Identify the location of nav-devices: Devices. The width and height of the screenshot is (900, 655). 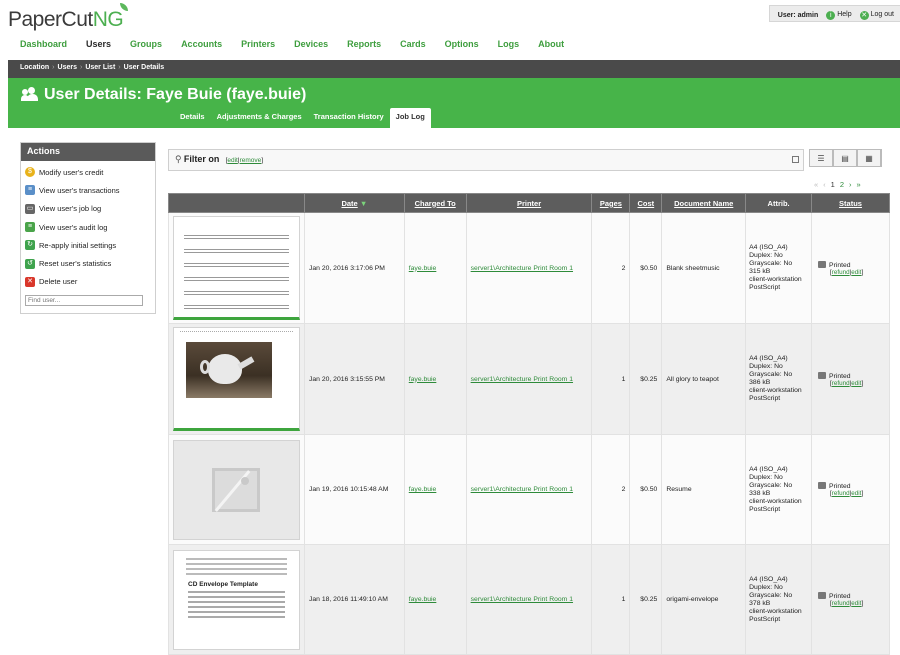
(311, 44).